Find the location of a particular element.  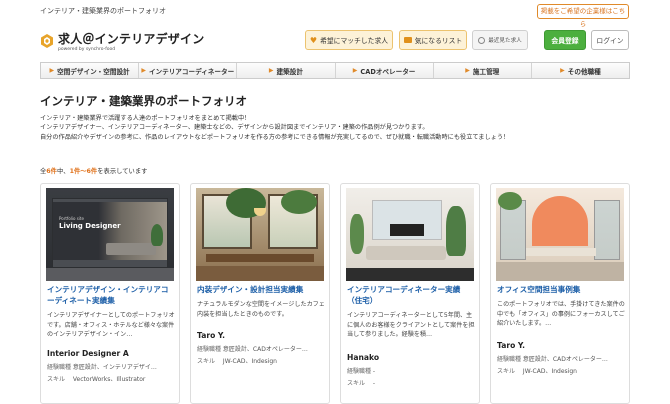

logo-subtext: powered by synchro-food is located at coordinates (87, 49).